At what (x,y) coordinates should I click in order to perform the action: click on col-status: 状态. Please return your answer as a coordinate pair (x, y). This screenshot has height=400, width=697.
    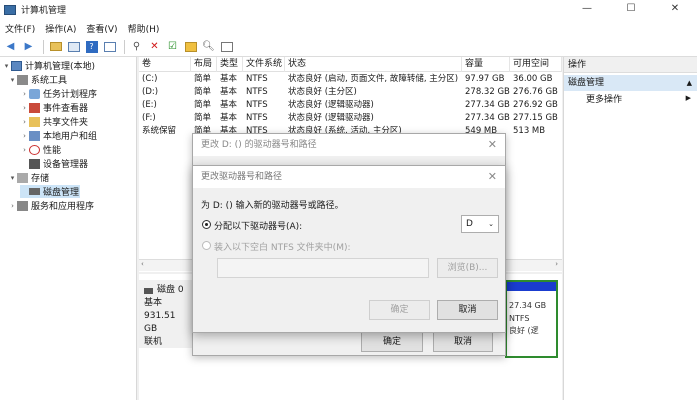
    Looking at the image, I should click on (373, 64).